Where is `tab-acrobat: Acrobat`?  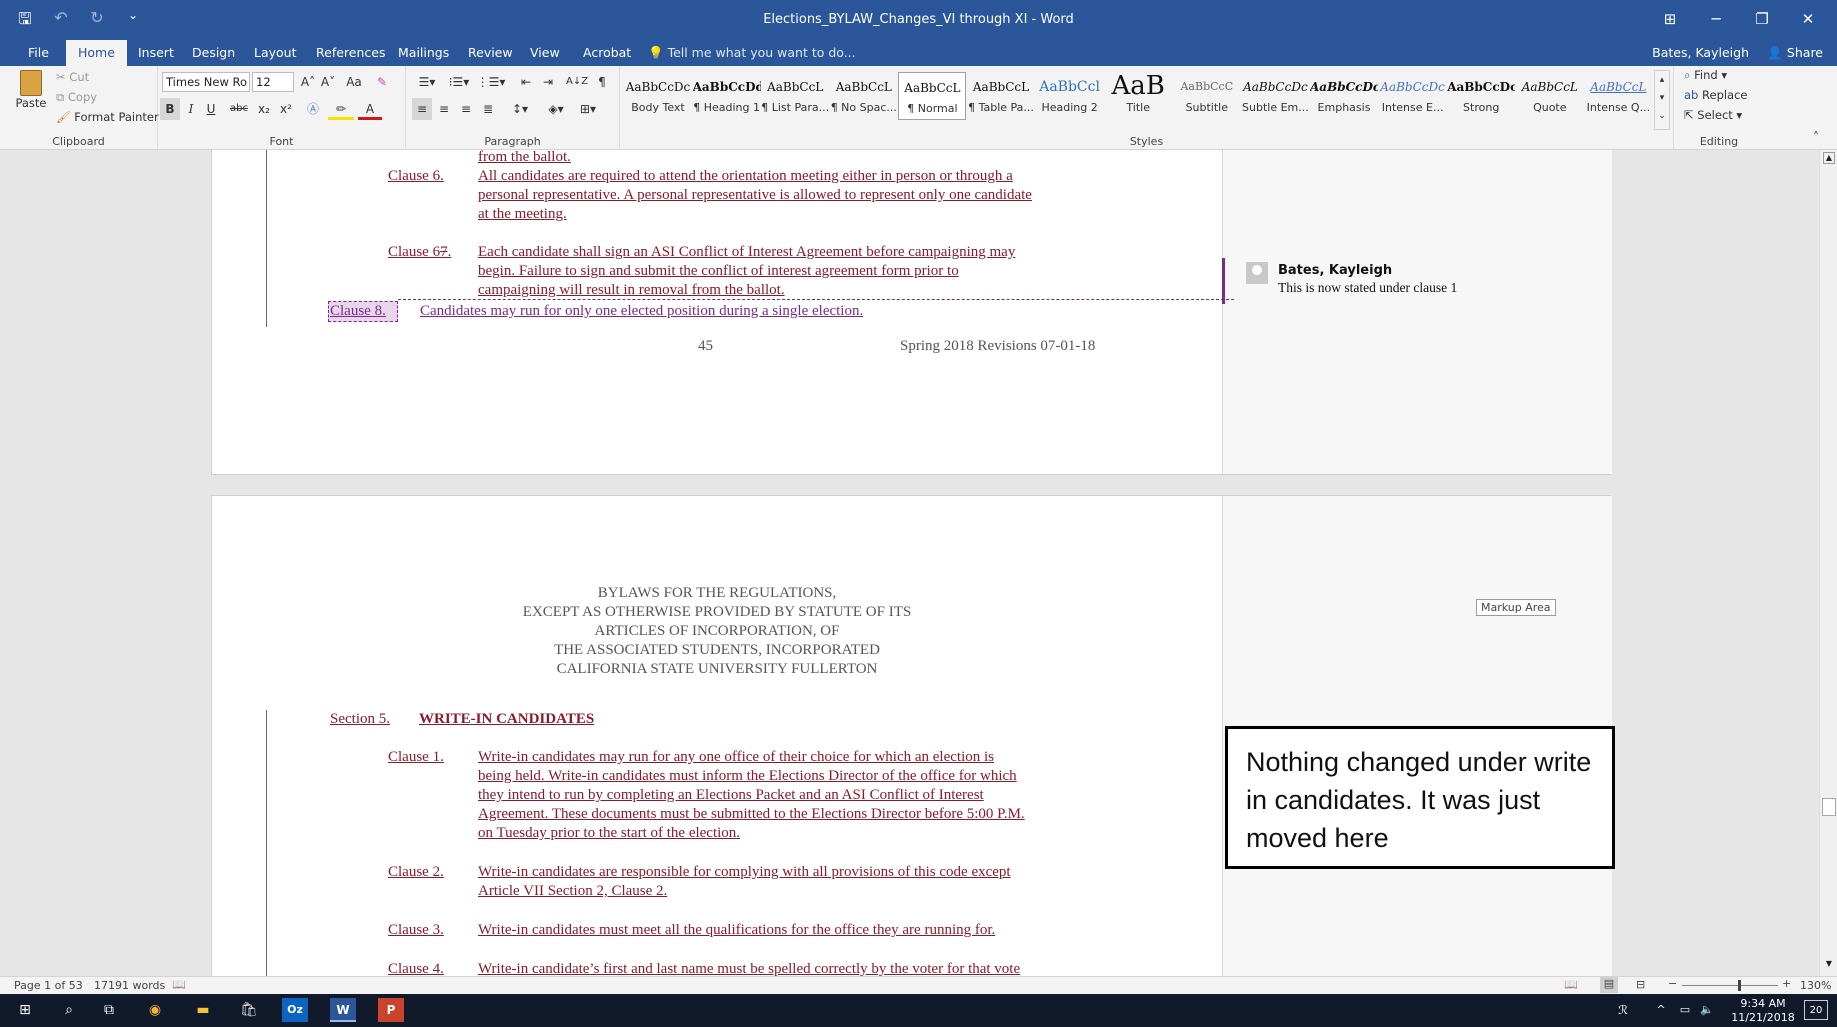
tab-acrobat: Acrobat is located at coordinates (607, 53).